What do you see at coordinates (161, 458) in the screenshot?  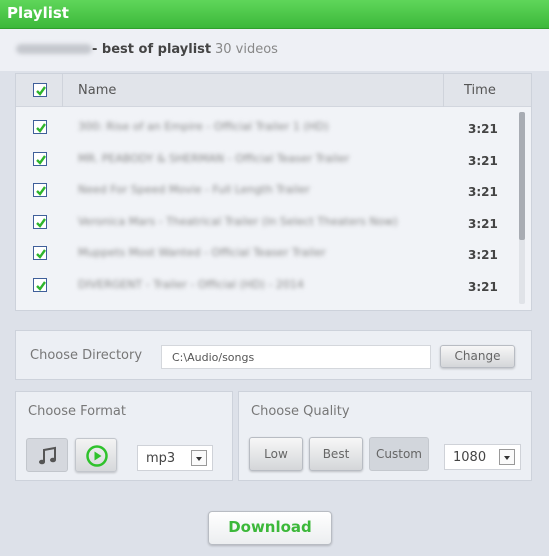 I see `format-select-value: mp3` at bounding box center [161, 458].